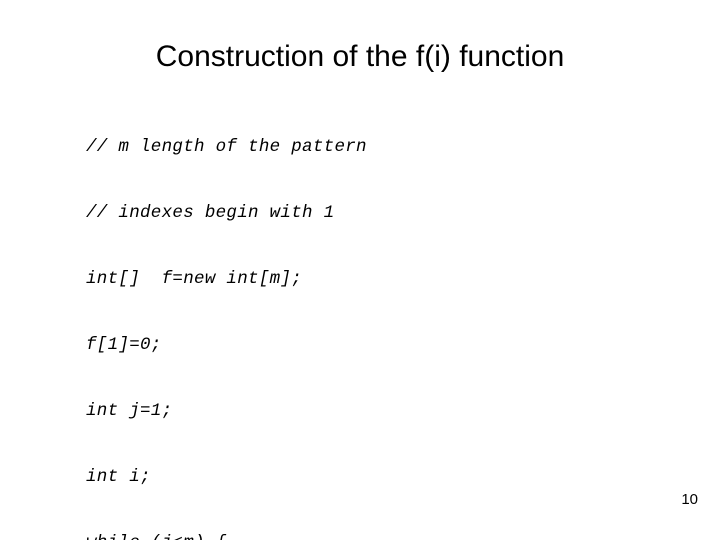 This screenshot has height=540, width=720. Describe the element at coordinates (118, 477) in the screenshot. I see `code-line: int i;` at that location.